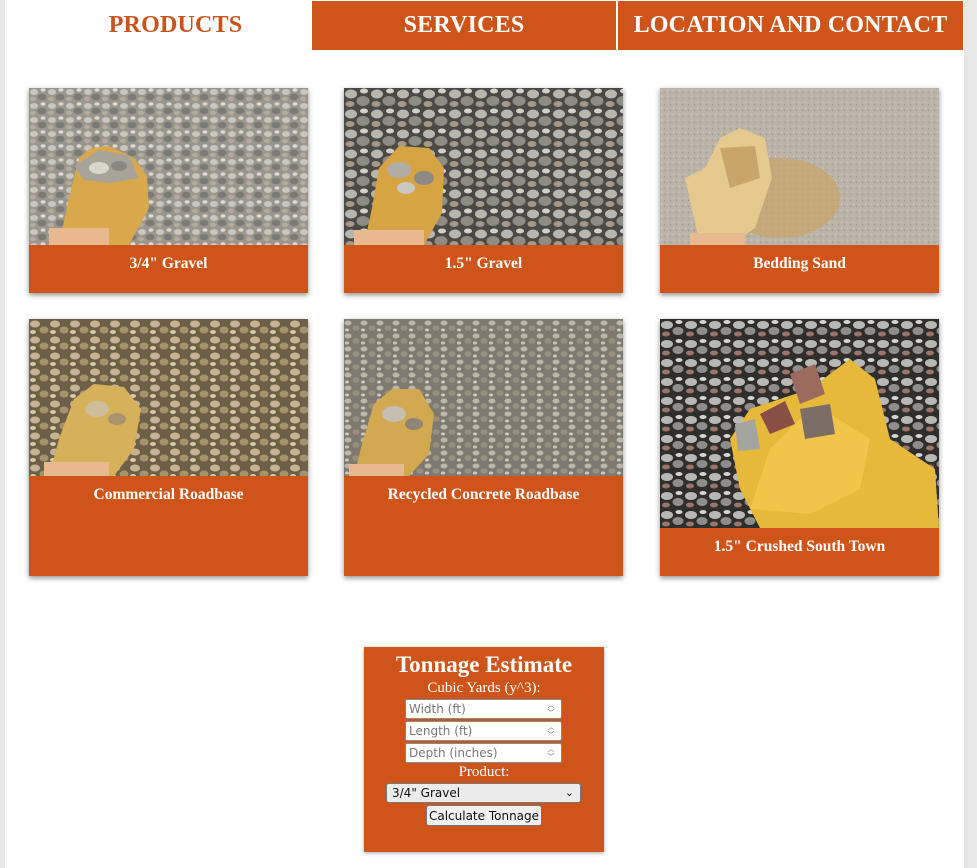 This screenshot has height=868, width=977. Describe the element at coordinates (168, 494) in the screenshot. I see `product-name: Commercial Roadbase` at that location.